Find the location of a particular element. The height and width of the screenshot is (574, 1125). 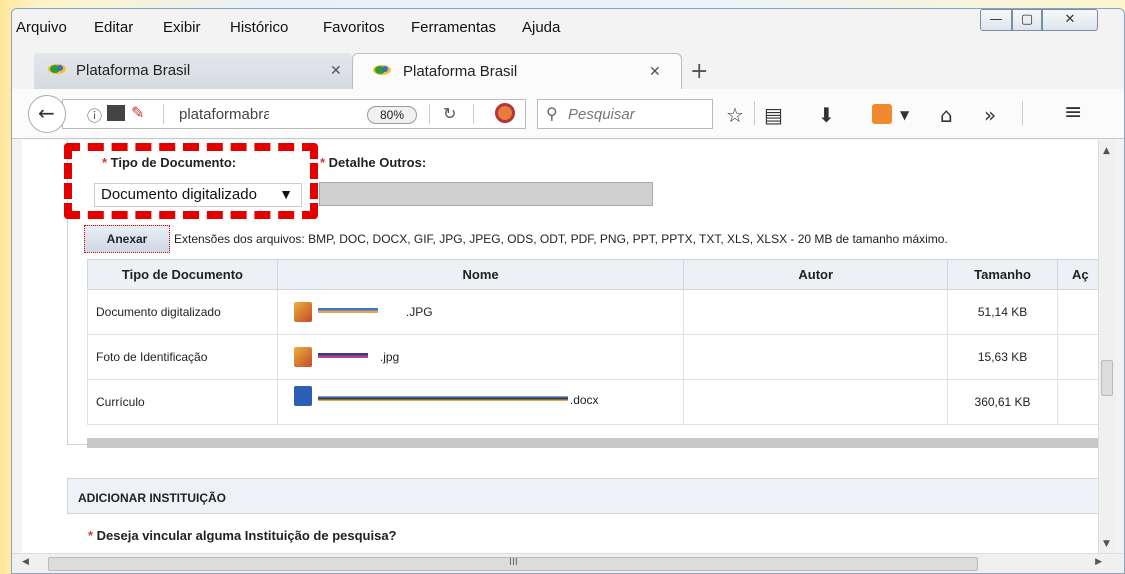

url-text: plataformabrasil.sa is located at coordinates (224, 114).